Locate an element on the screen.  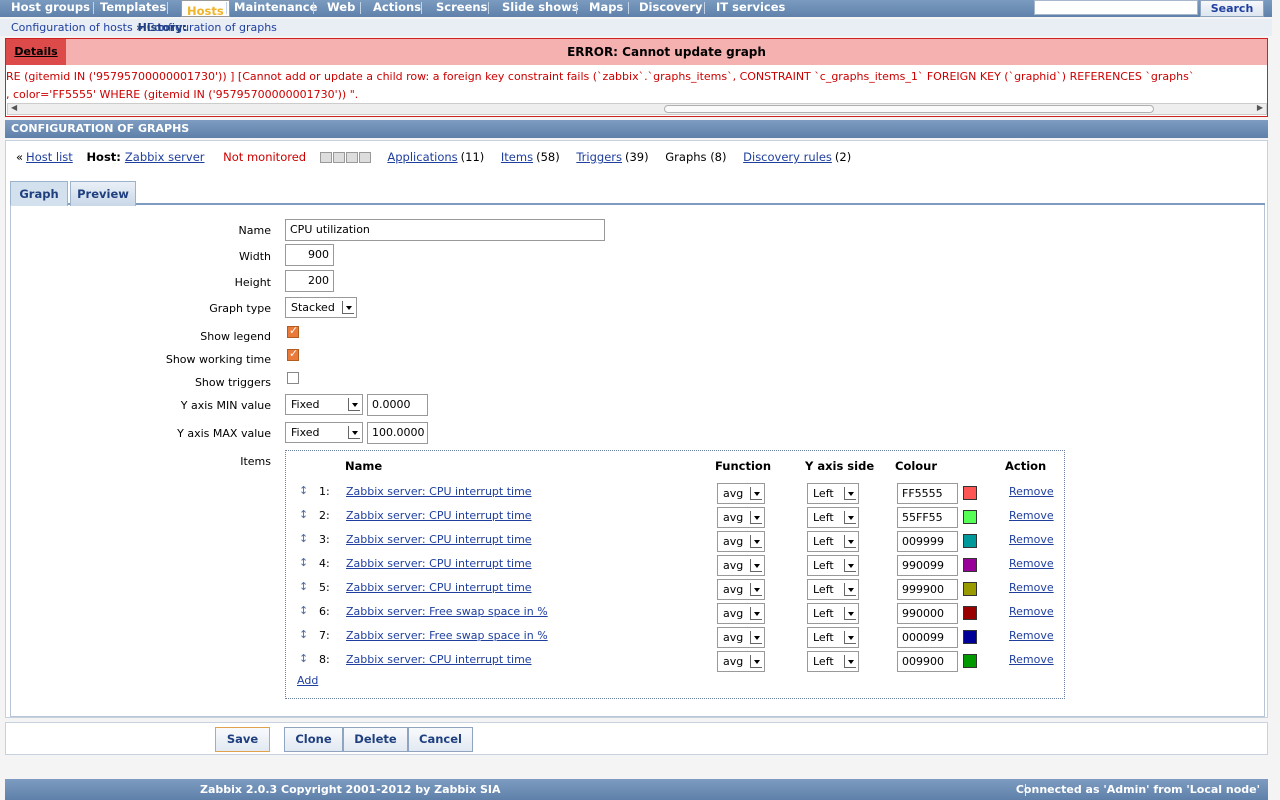
menu-actions: Actions is located at coordinates (397, 8).